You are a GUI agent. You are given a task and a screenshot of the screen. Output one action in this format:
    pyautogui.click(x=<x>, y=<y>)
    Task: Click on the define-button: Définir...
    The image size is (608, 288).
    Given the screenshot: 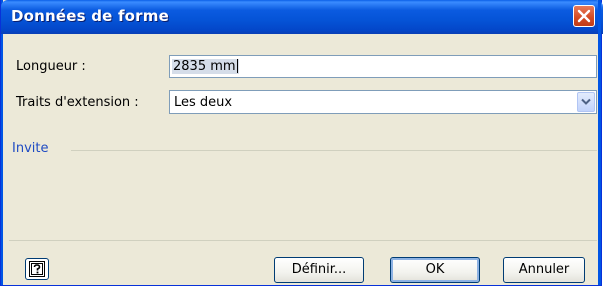 What is the action you would take?
    pyautogui.click(x=319, y=270)
    